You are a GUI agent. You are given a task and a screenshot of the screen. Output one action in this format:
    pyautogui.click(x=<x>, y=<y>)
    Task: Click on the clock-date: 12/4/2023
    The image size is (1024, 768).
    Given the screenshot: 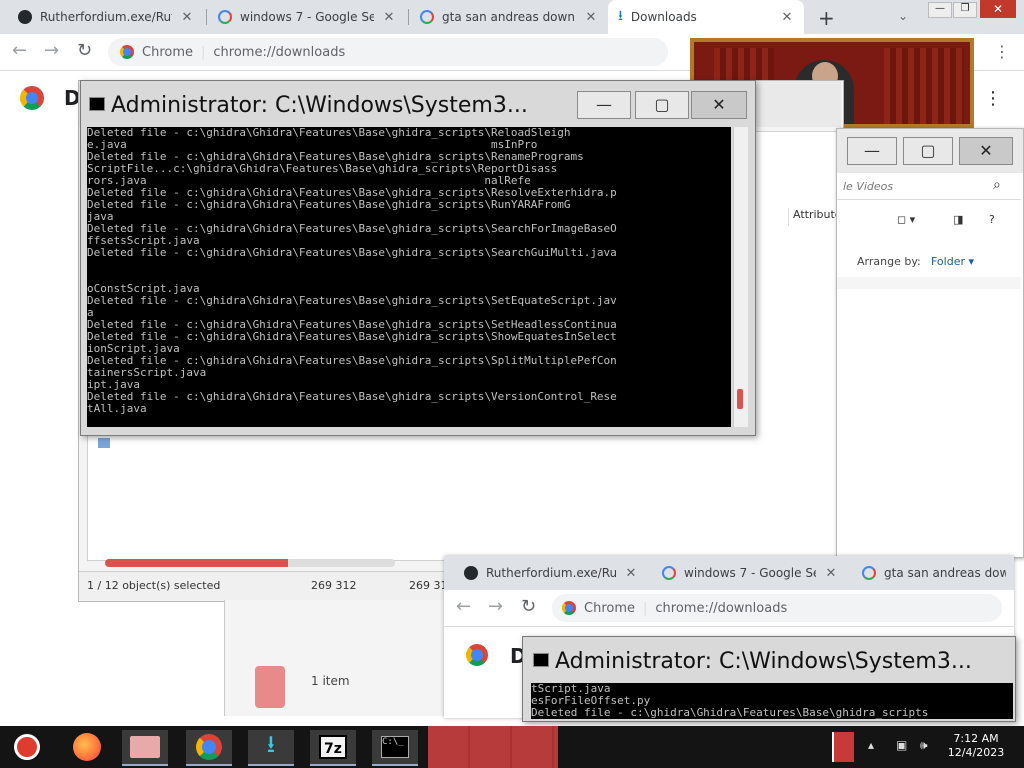 What is the action you would take?
    pyautogui.click(x=976, y=752)
    